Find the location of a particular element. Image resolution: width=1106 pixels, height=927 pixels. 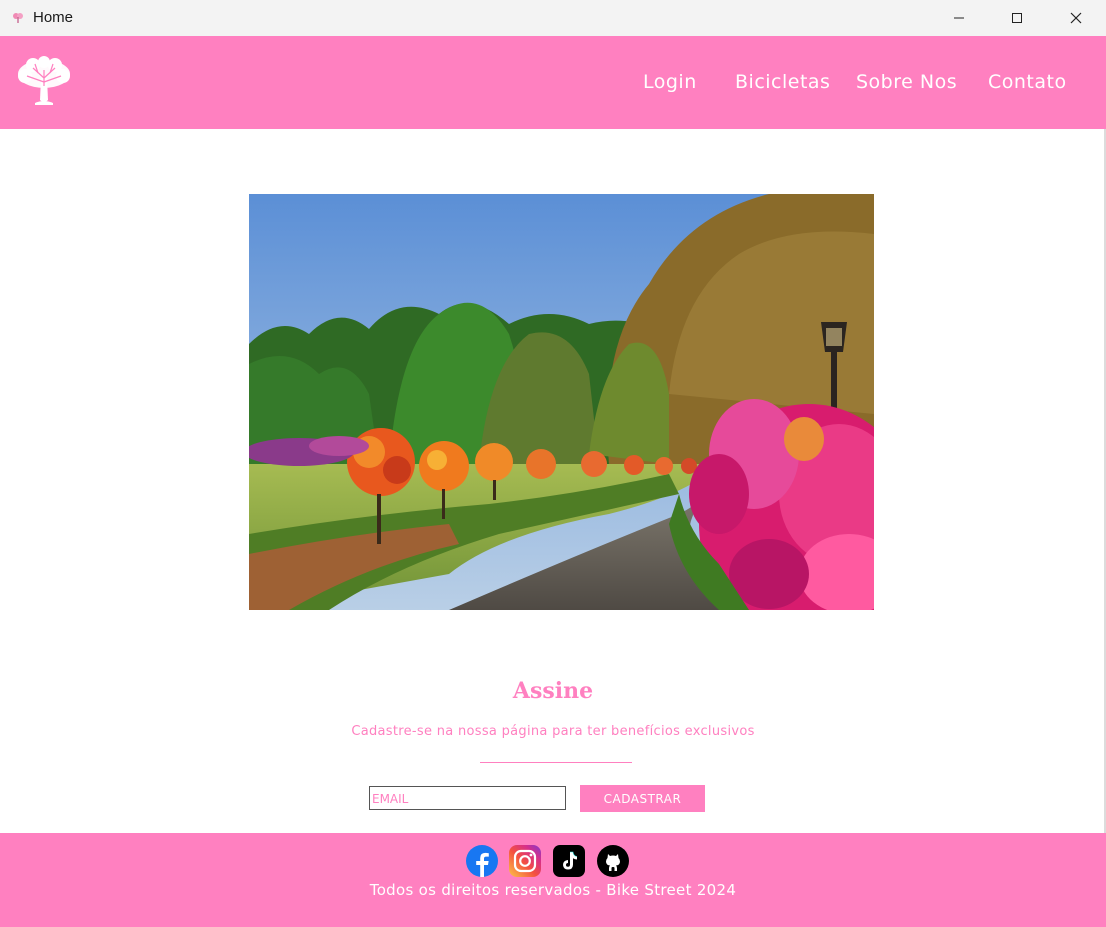

maximize-button is located at coordinates (1017, 18).